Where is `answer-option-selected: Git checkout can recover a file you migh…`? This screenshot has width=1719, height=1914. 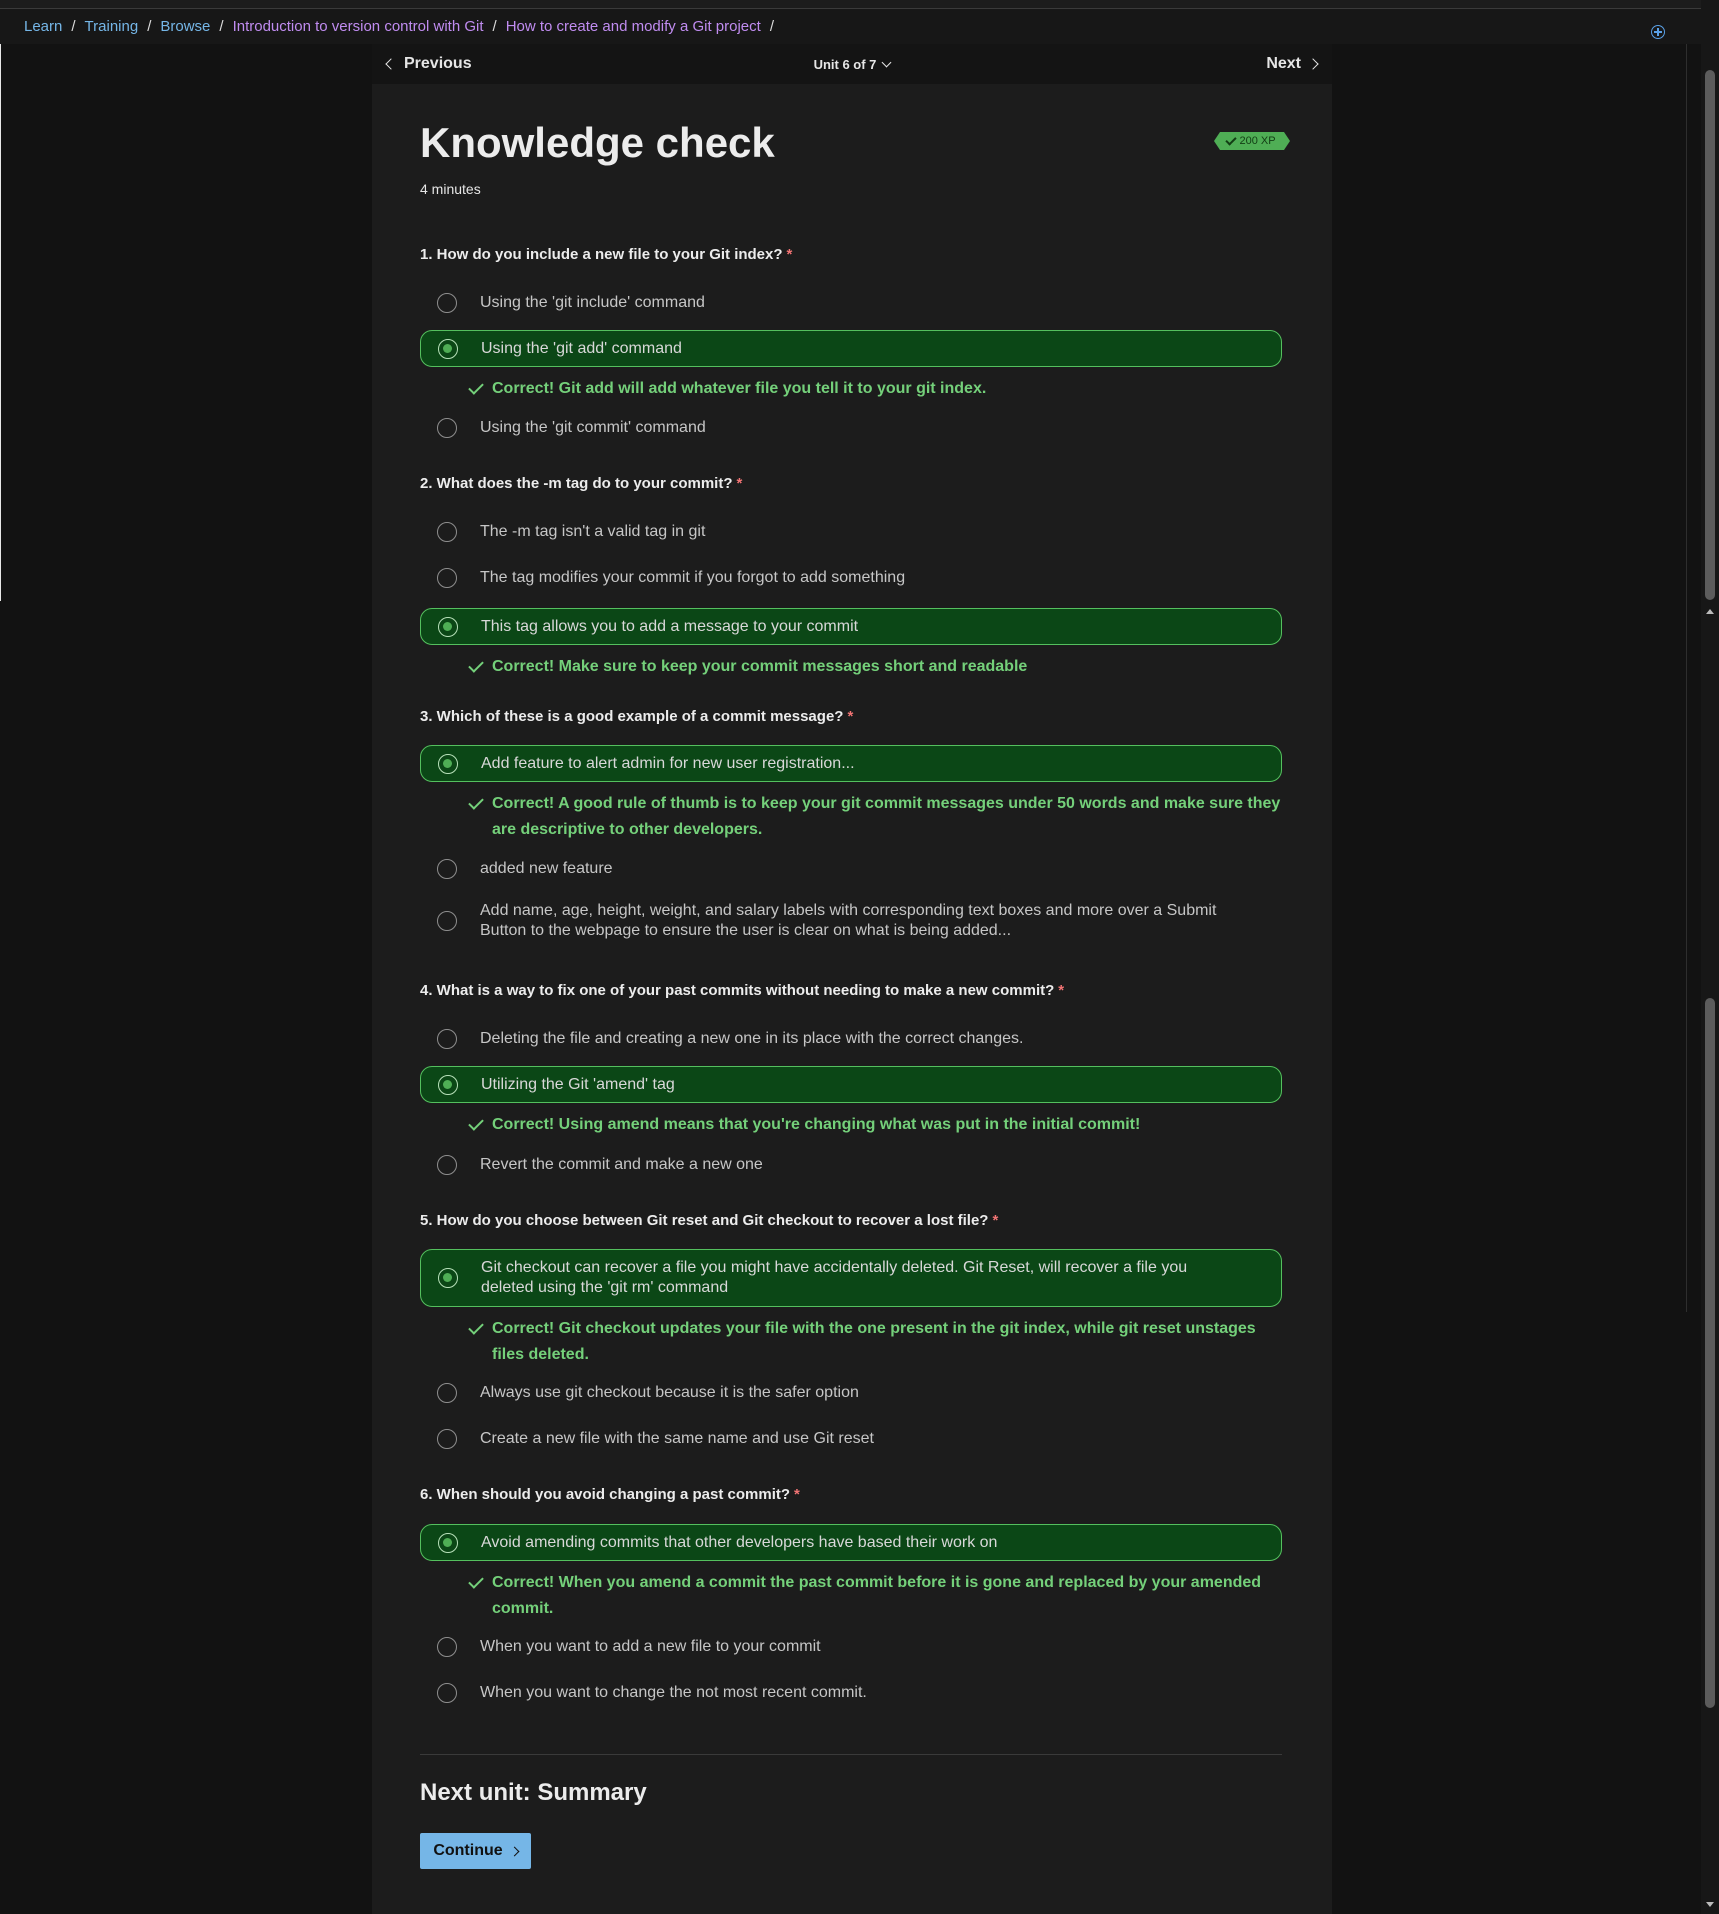 answer-option-selected: Git checkout can recover a file you migh… is located at coordinates (851, 1278).